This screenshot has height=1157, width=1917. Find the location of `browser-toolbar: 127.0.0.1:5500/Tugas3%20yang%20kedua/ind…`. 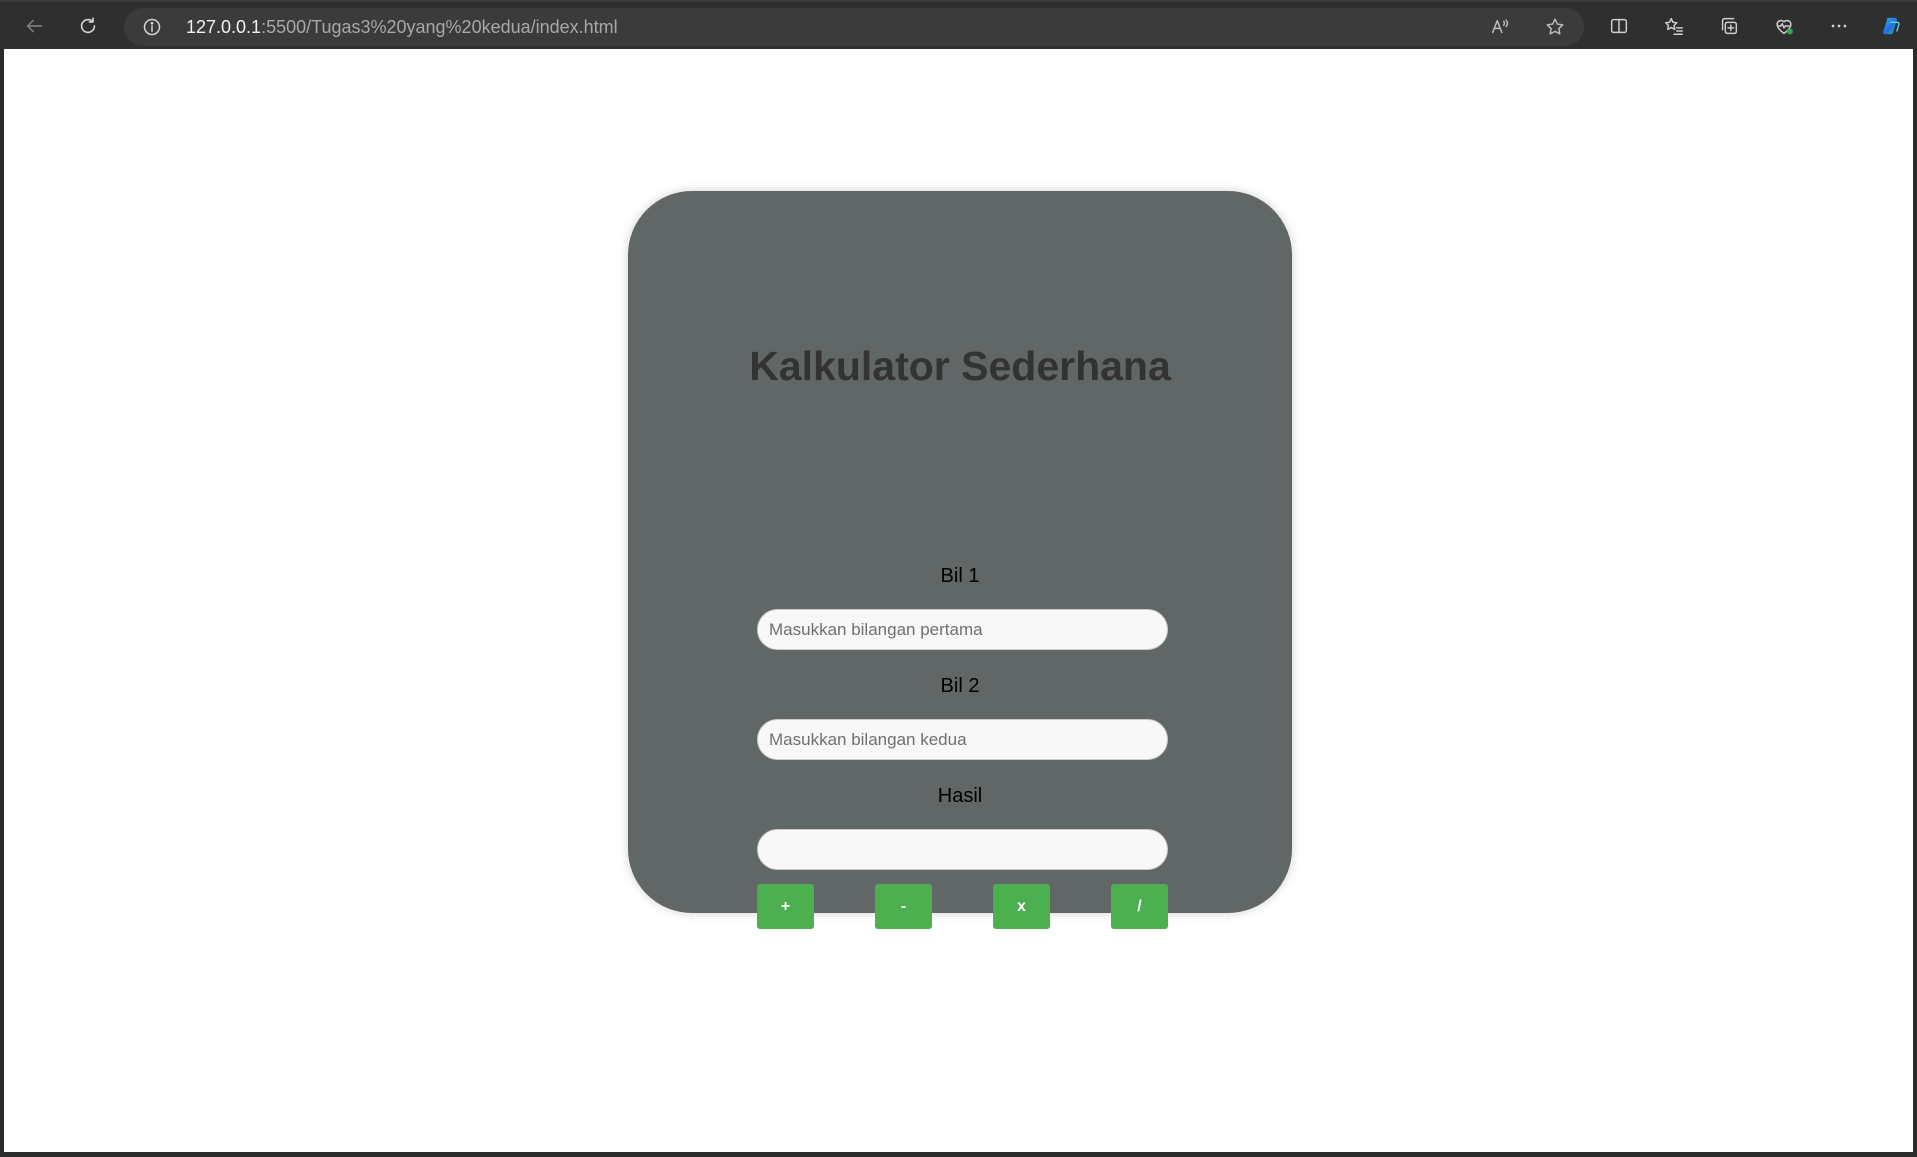

browser-toolbar: 127.0.0.1:5500/Tugas3%20yang%20kedua/ind… is located at coordinates (958, 24).